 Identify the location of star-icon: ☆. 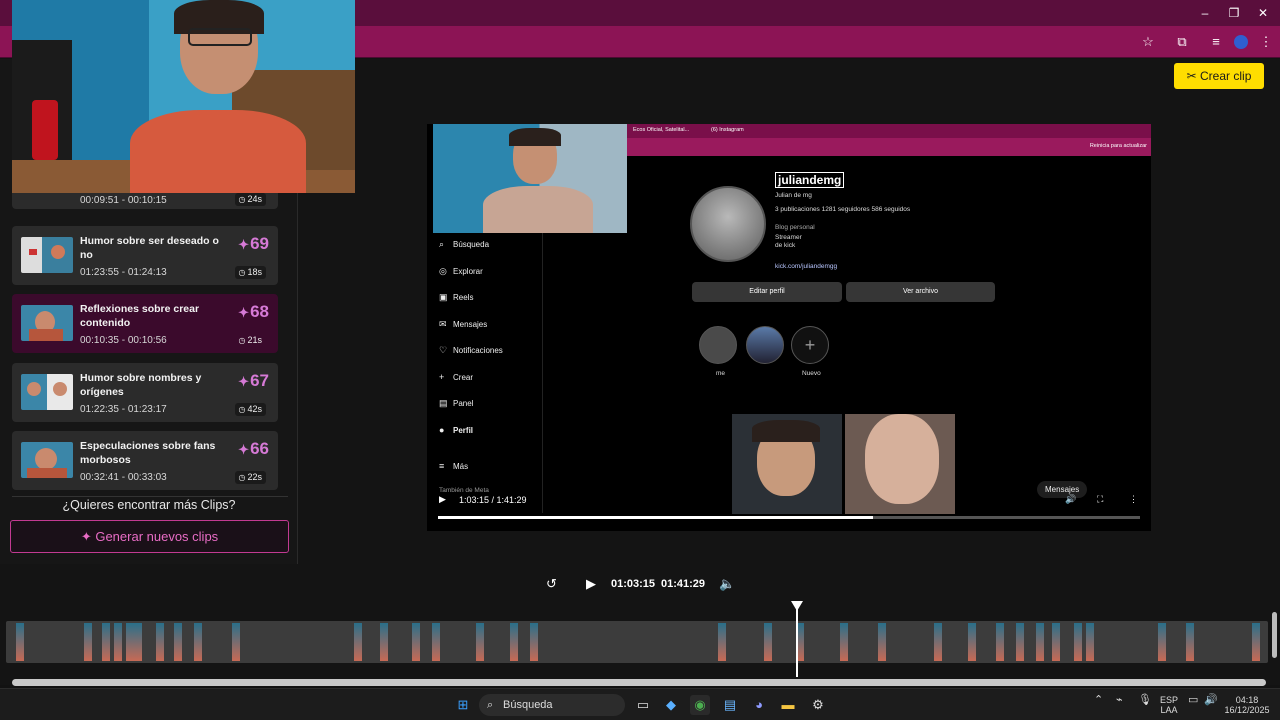
(1148, 42).